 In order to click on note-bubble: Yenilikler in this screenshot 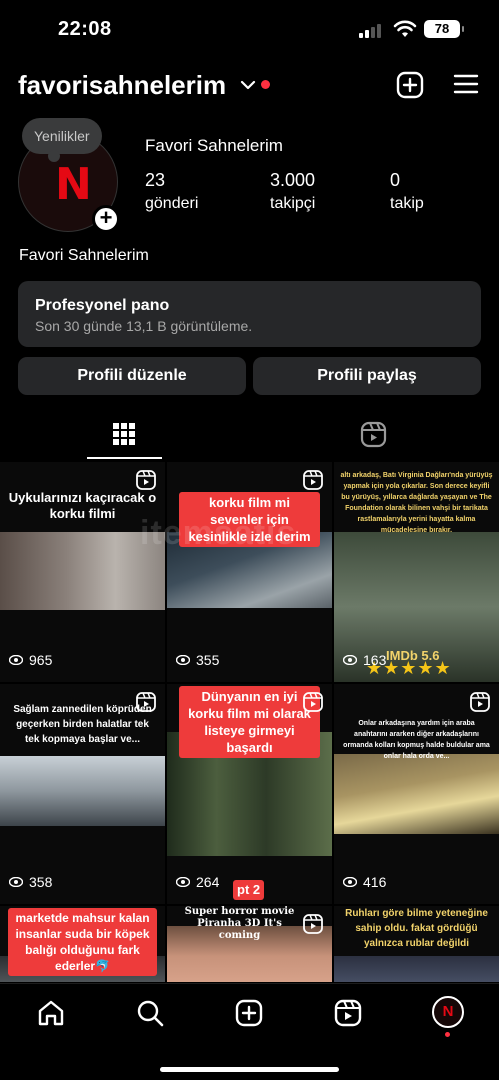, I will do `click(62, 140)`.